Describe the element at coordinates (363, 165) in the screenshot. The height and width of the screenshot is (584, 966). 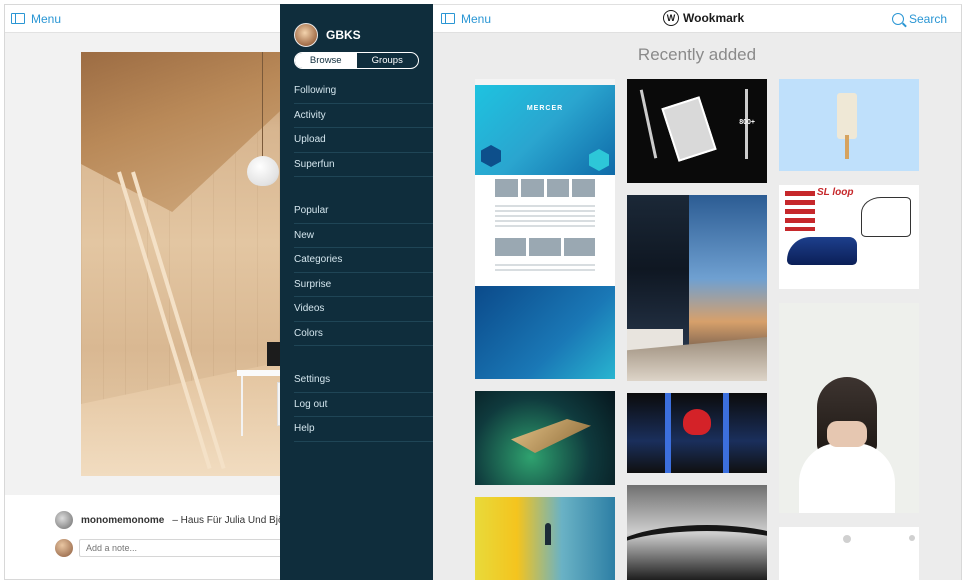
I see `sidebar-item-superfun: Superfun` at that location.